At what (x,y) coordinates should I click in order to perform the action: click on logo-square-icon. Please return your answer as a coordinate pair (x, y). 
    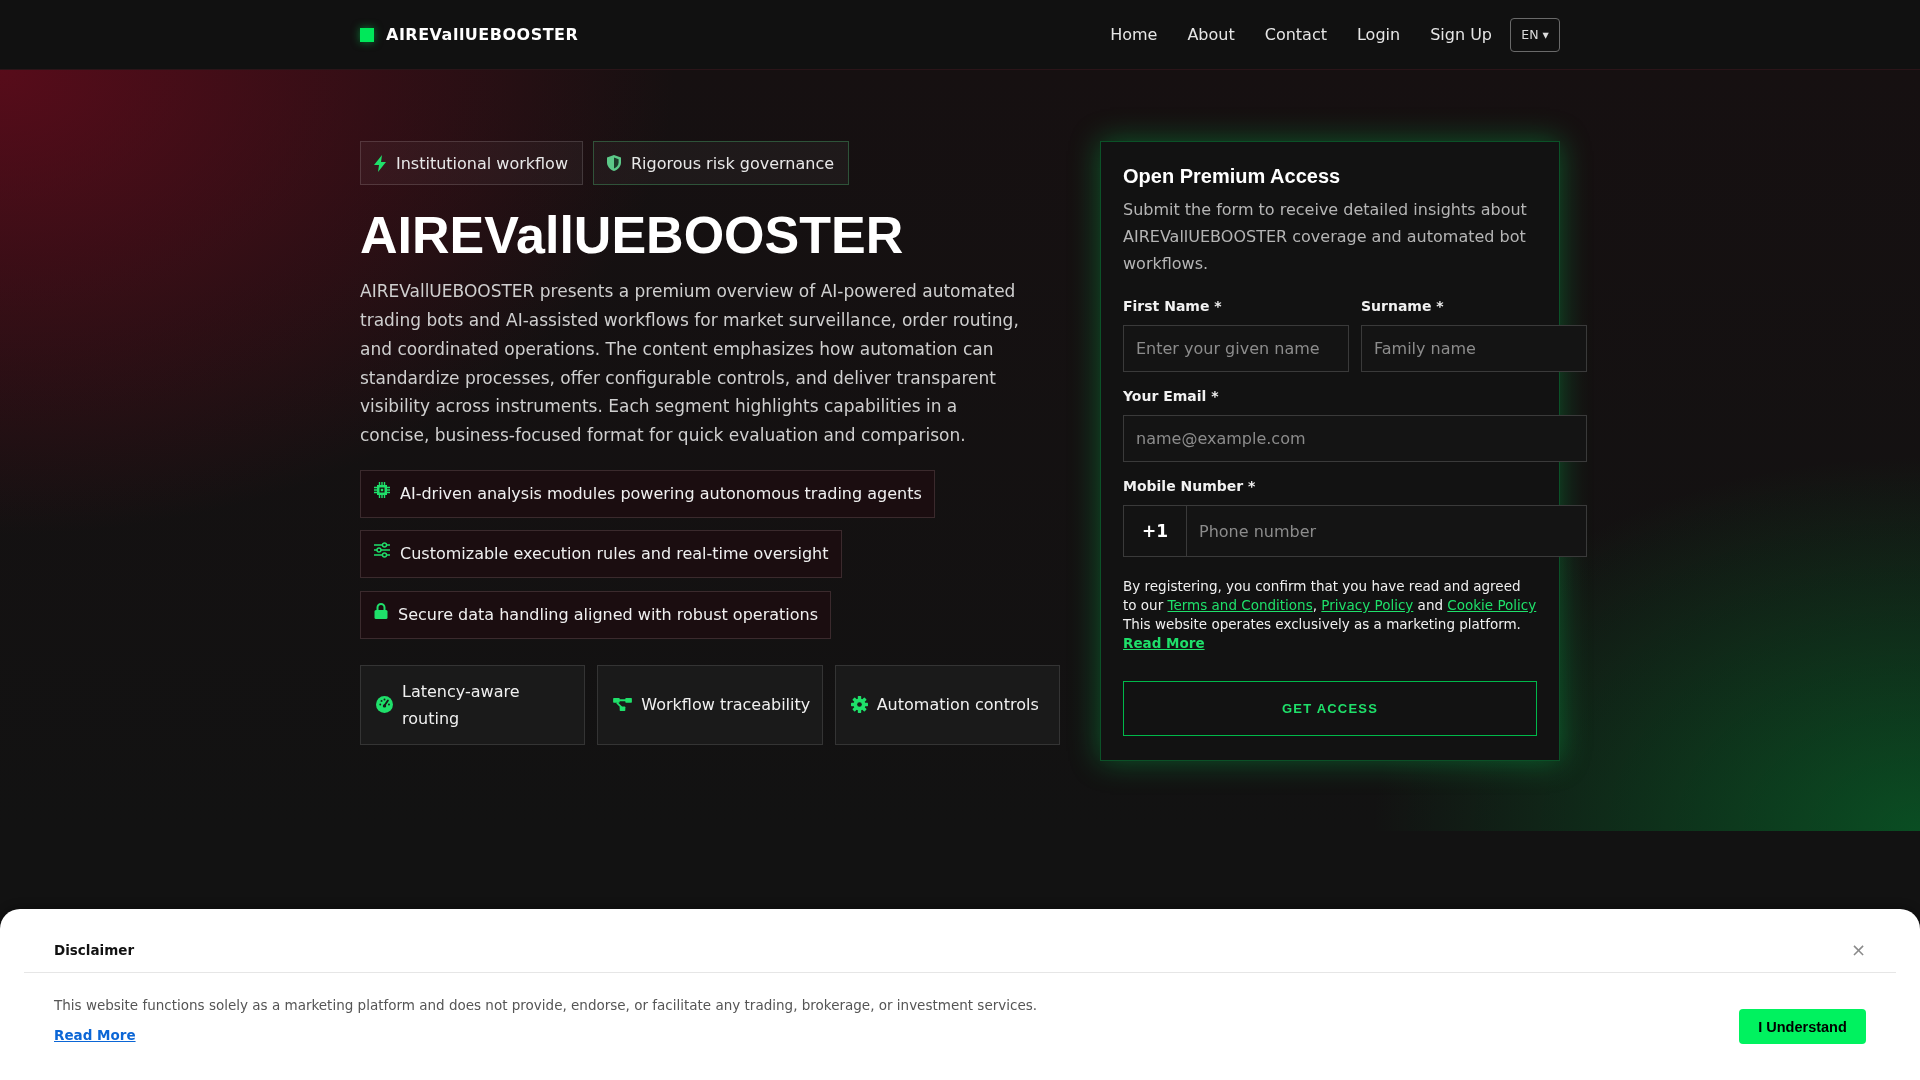
    Looking at the image, I should click on (367, 34).